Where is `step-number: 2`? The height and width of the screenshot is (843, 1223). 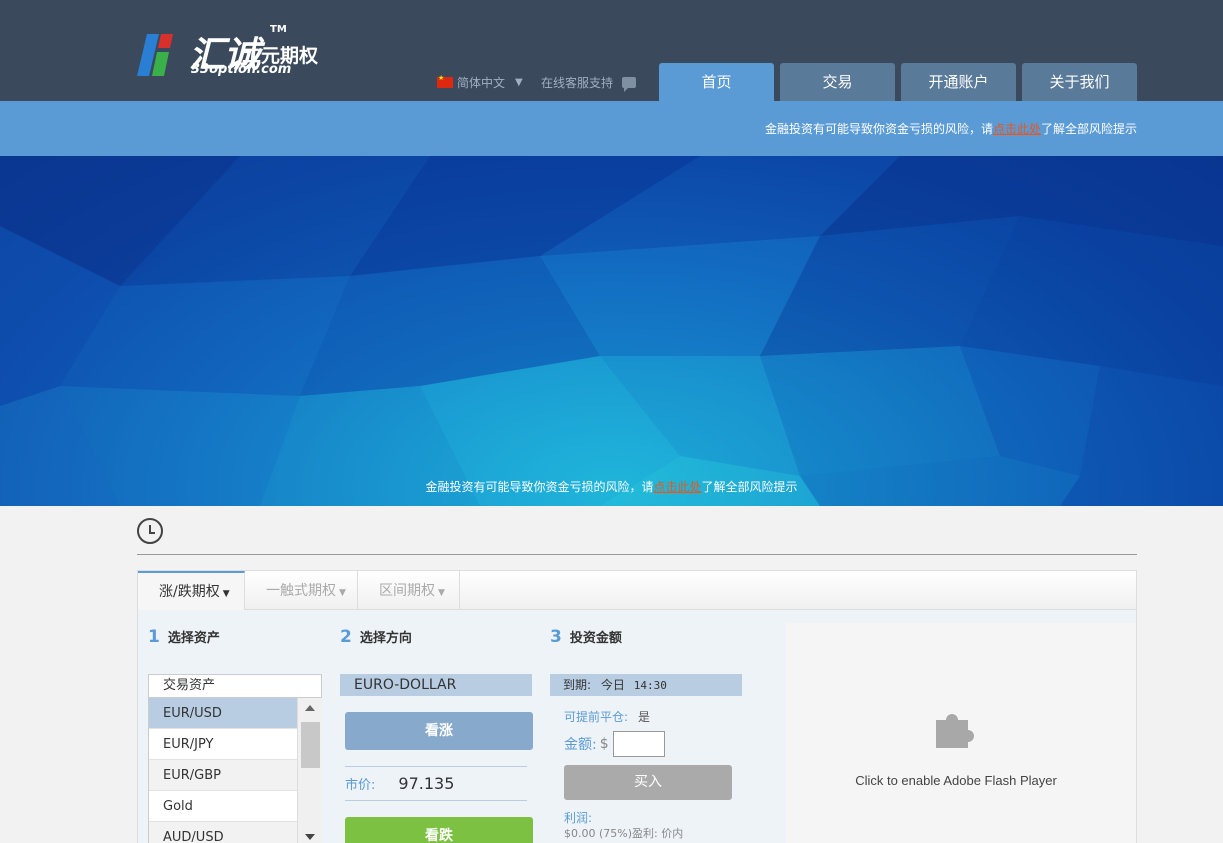
step-number: 2 is located at coordinates (346, 637).